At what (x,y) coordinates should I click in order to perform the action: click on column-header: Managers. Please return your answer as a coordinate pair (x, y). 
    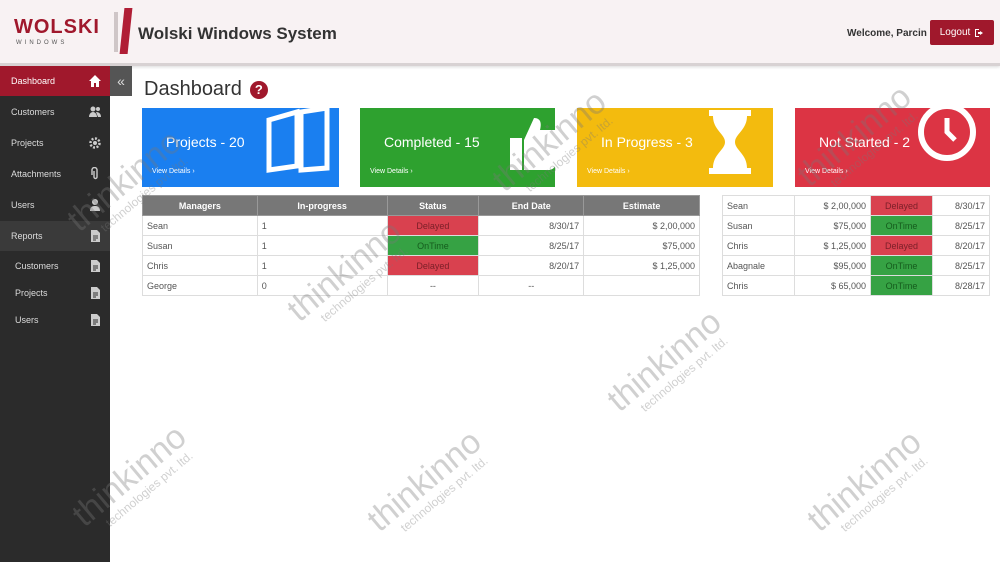
    Looking at the image, I should click on (200, 205).